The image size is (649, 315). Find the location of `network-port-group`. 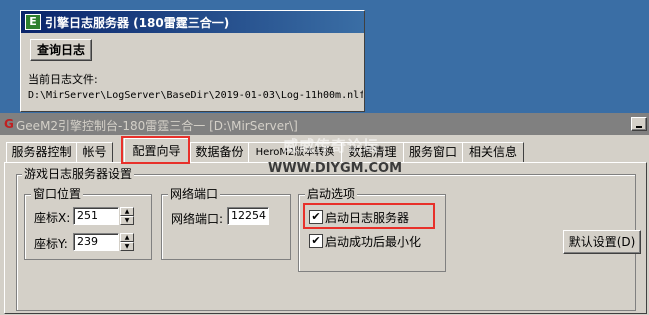

network-port-group is located at coordinates (226, 227).